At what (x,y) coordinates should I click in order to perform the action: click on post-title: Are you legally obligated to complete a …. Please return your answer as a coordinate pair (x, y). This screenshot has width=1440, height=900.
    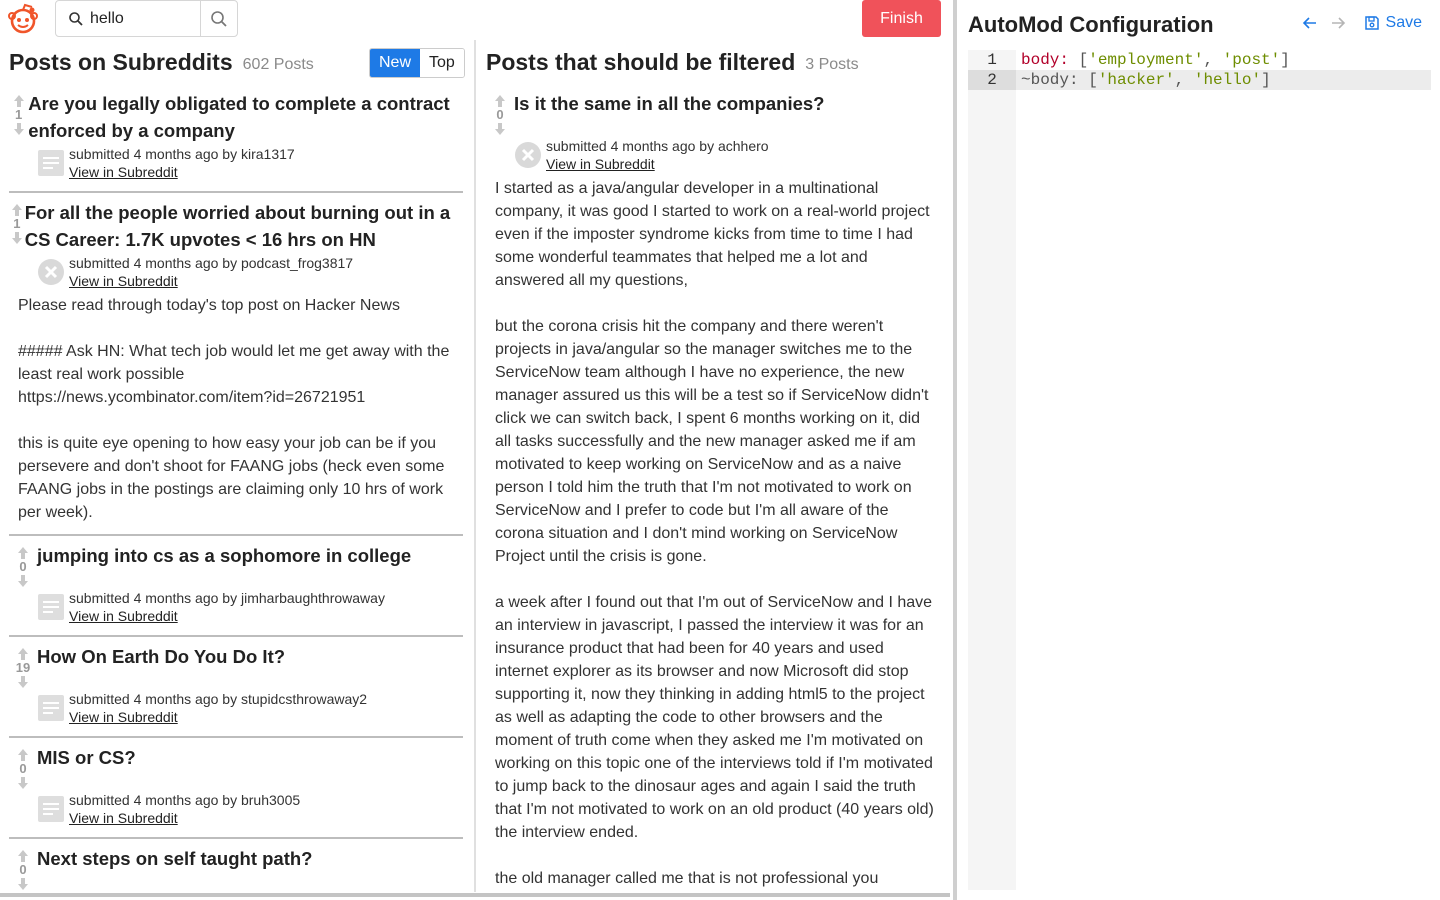
    Looking at the image, I should click on (245, 117).